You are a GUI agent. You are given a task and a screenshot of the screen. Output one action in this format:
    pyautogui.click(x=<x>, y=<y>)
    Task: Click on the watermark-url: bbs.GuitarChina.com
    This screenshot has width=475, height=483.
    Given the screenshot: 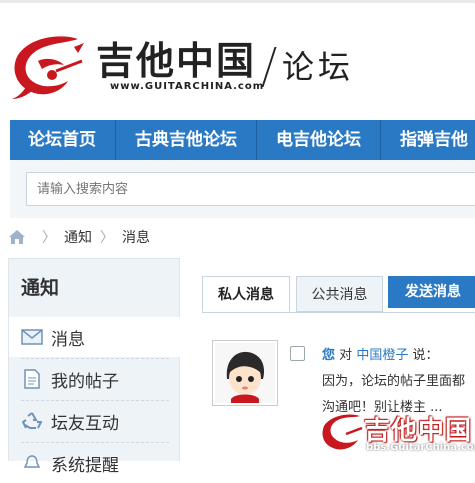 What is the action you would take?
    pyautogui.click(x=420, y=447)
    